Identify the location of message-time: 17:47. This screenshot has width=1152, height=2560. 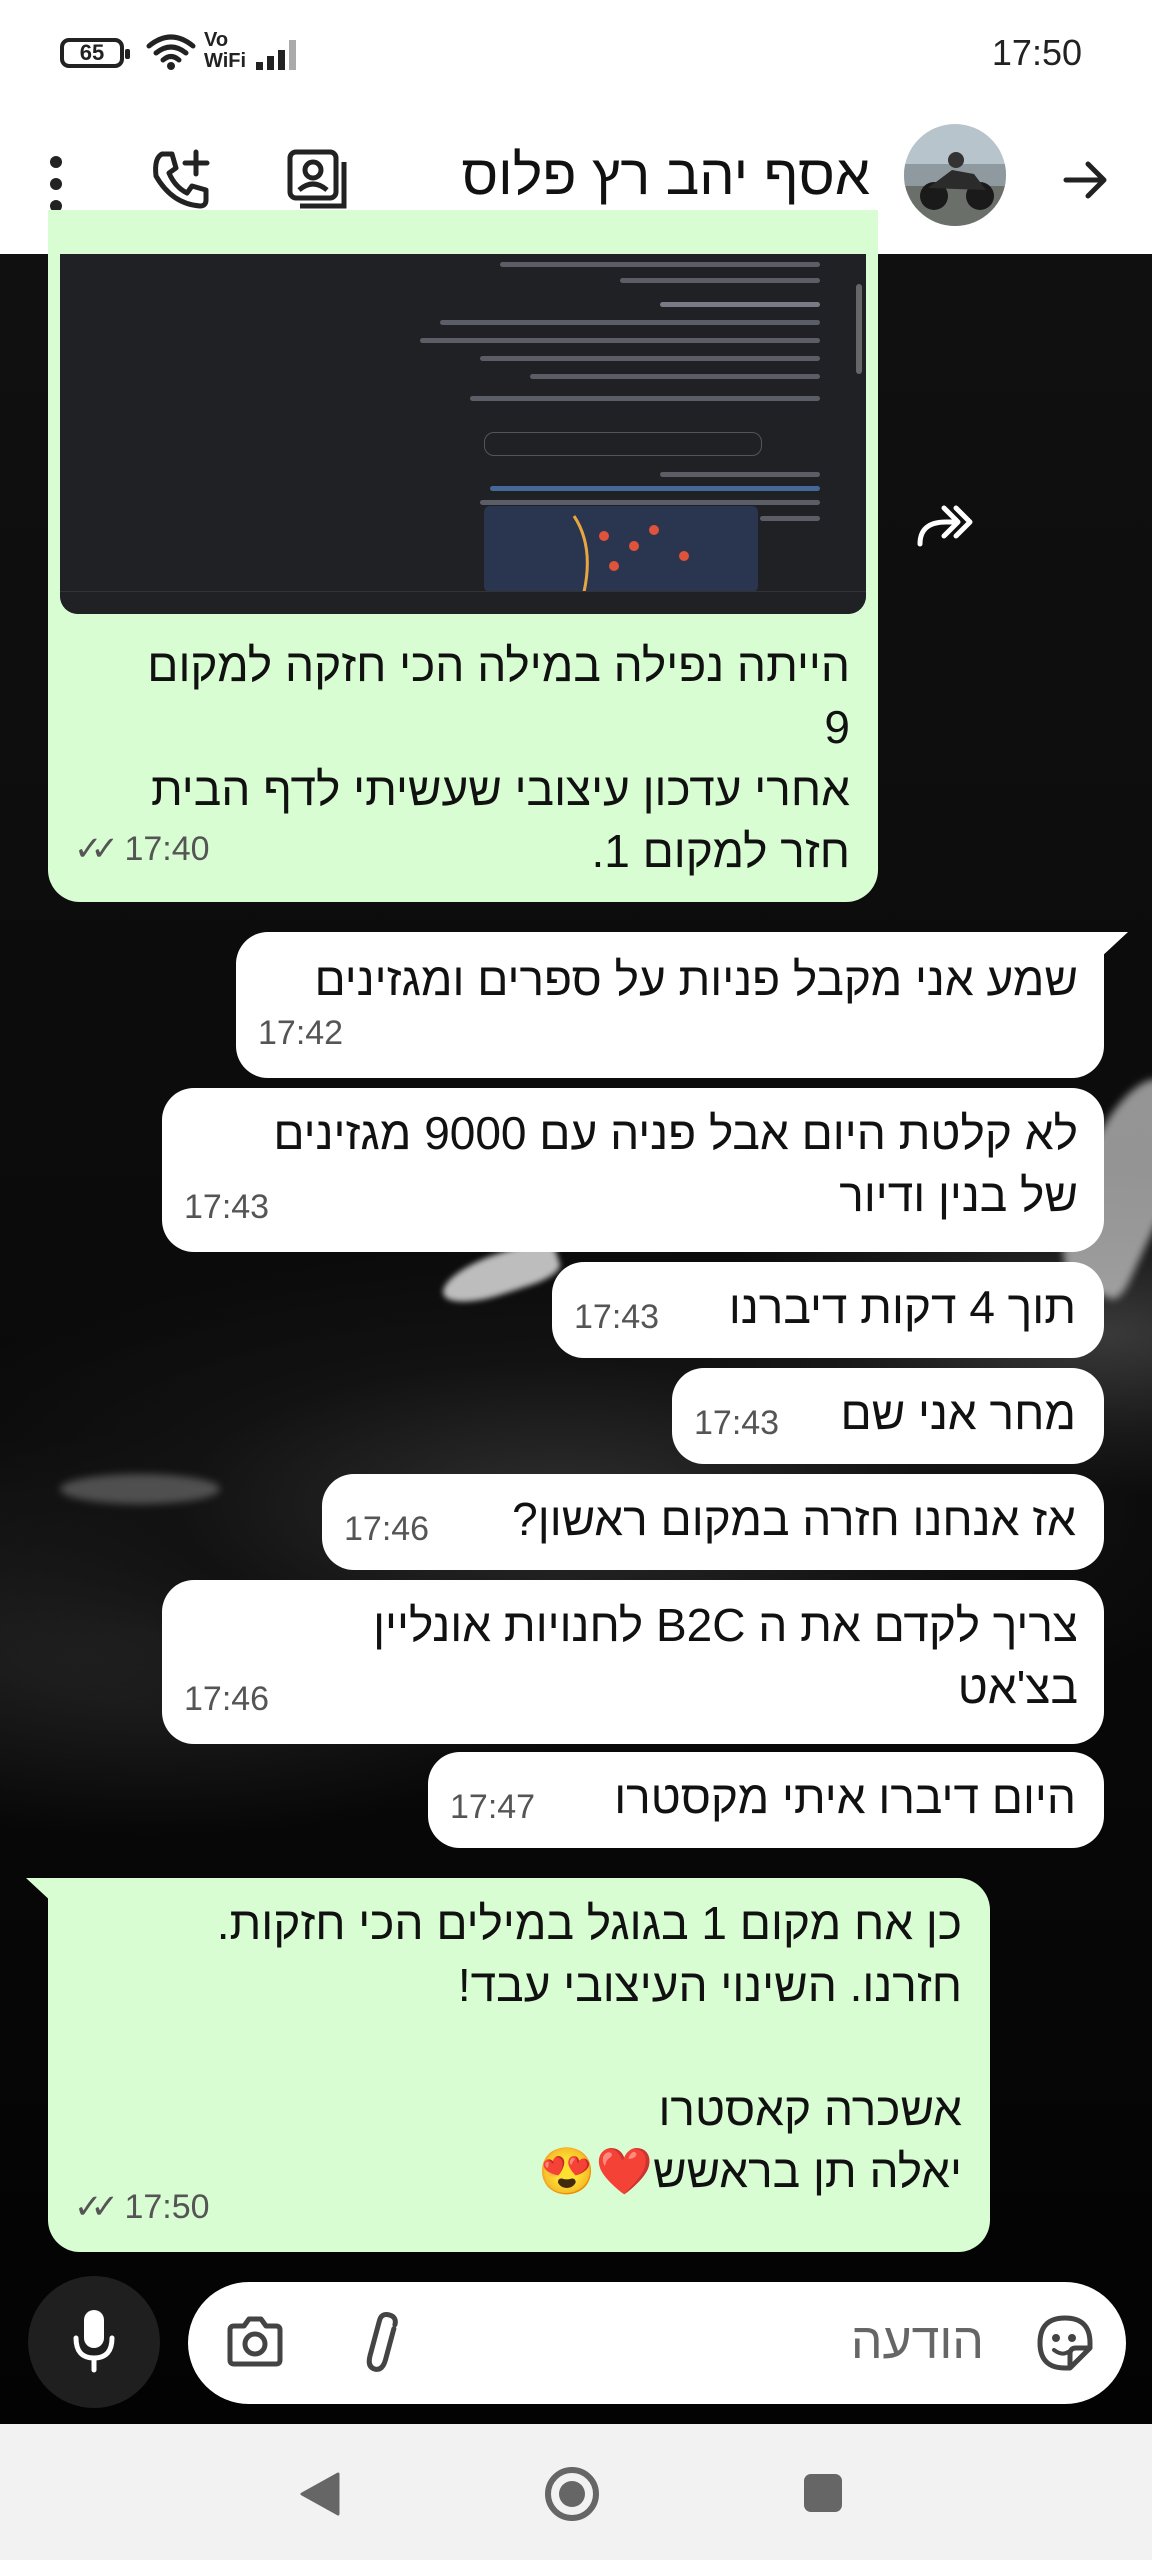
(493, 1807).